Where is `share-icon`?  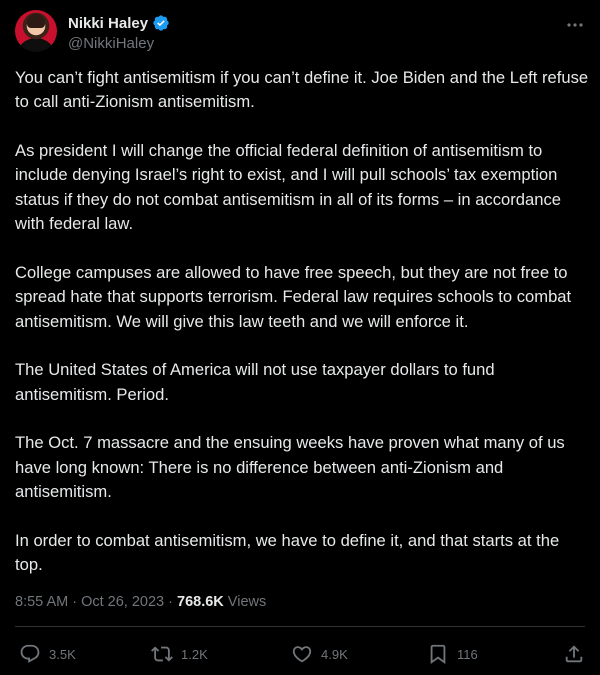
share-icon is located at coordinates (574, 654).